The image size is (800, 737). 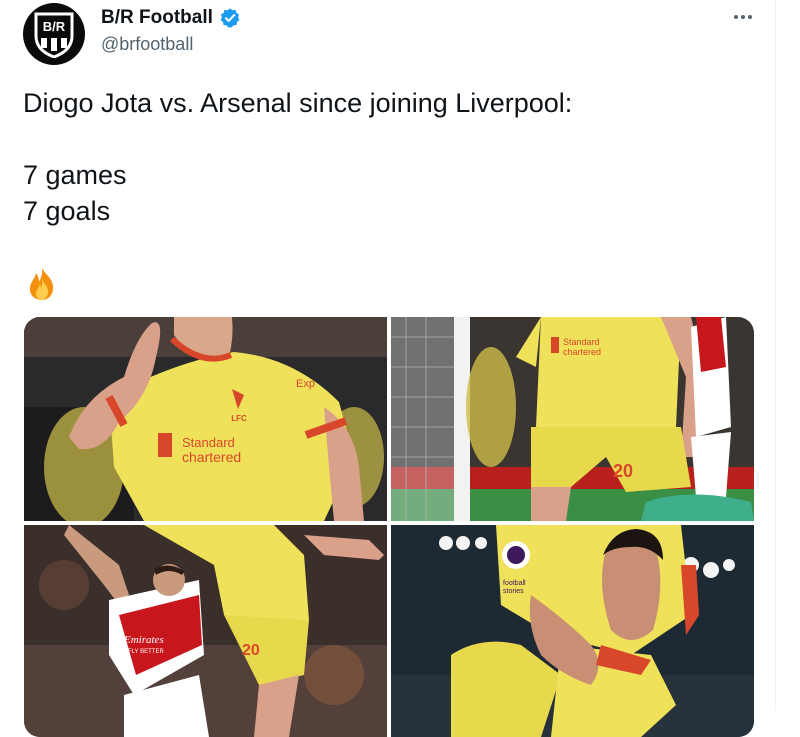 I want to click on svg-text: FLY BETTER, so click(x=146, y=652).